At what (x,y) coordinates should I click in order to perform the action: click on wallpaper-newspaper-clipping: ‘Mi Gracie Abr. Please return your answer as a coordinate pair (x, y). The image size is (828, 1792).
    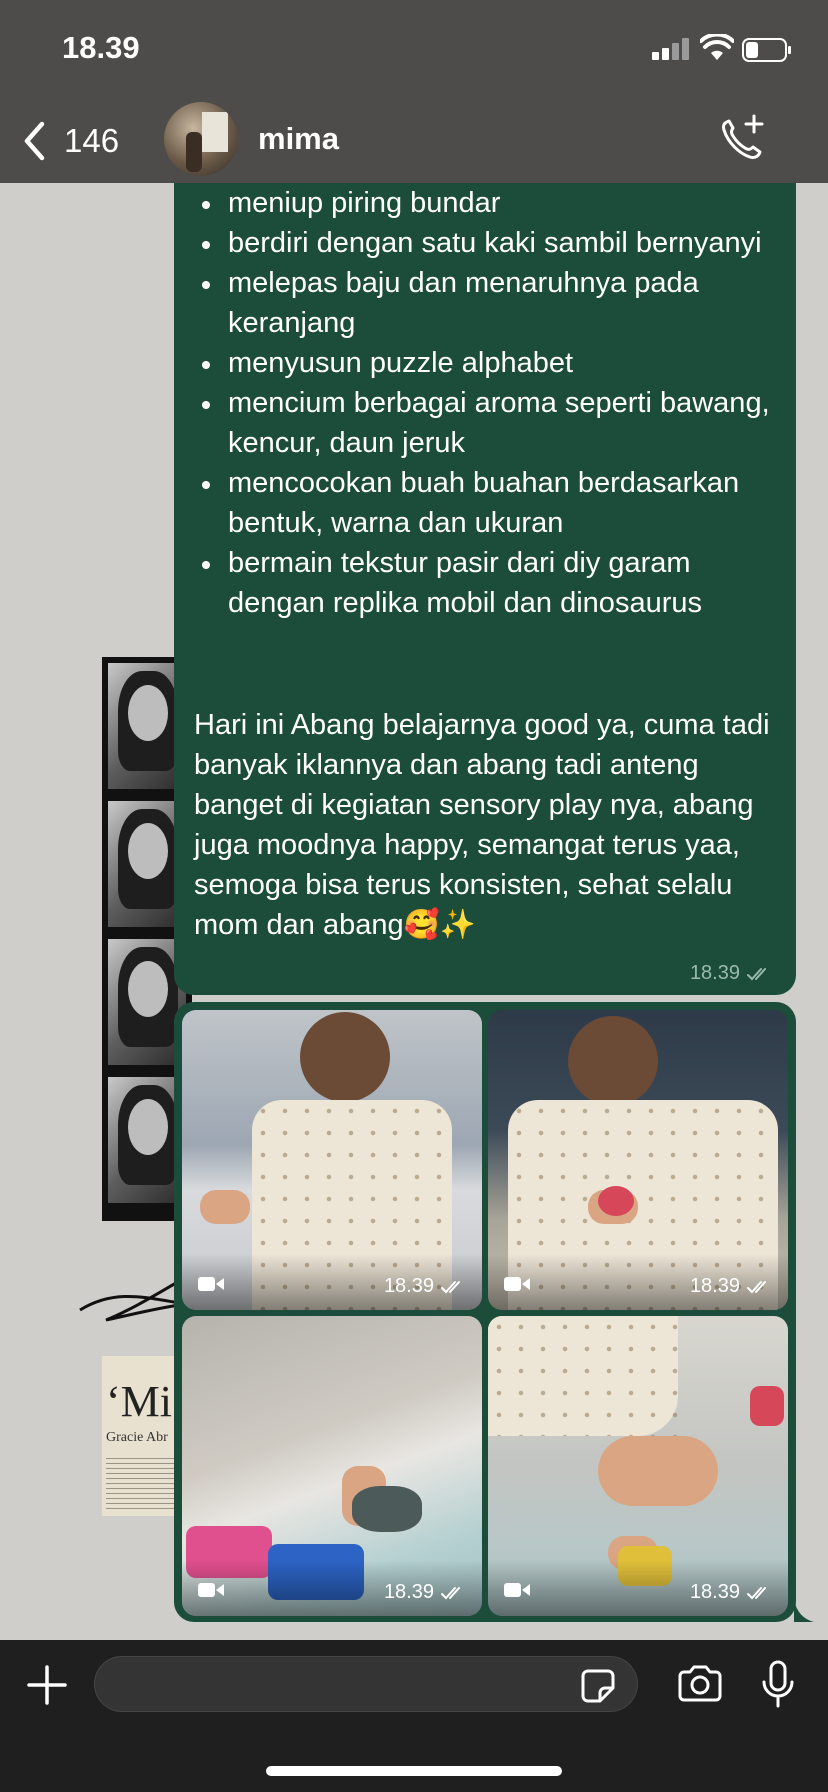
    Looking at the image, I should click on (142, 1436).